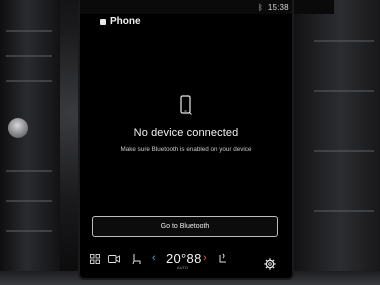 The image size is (380, 285). Describe the element at coordinates (103, 21) in the screenshot. I see `phone-app-icon` at that location.